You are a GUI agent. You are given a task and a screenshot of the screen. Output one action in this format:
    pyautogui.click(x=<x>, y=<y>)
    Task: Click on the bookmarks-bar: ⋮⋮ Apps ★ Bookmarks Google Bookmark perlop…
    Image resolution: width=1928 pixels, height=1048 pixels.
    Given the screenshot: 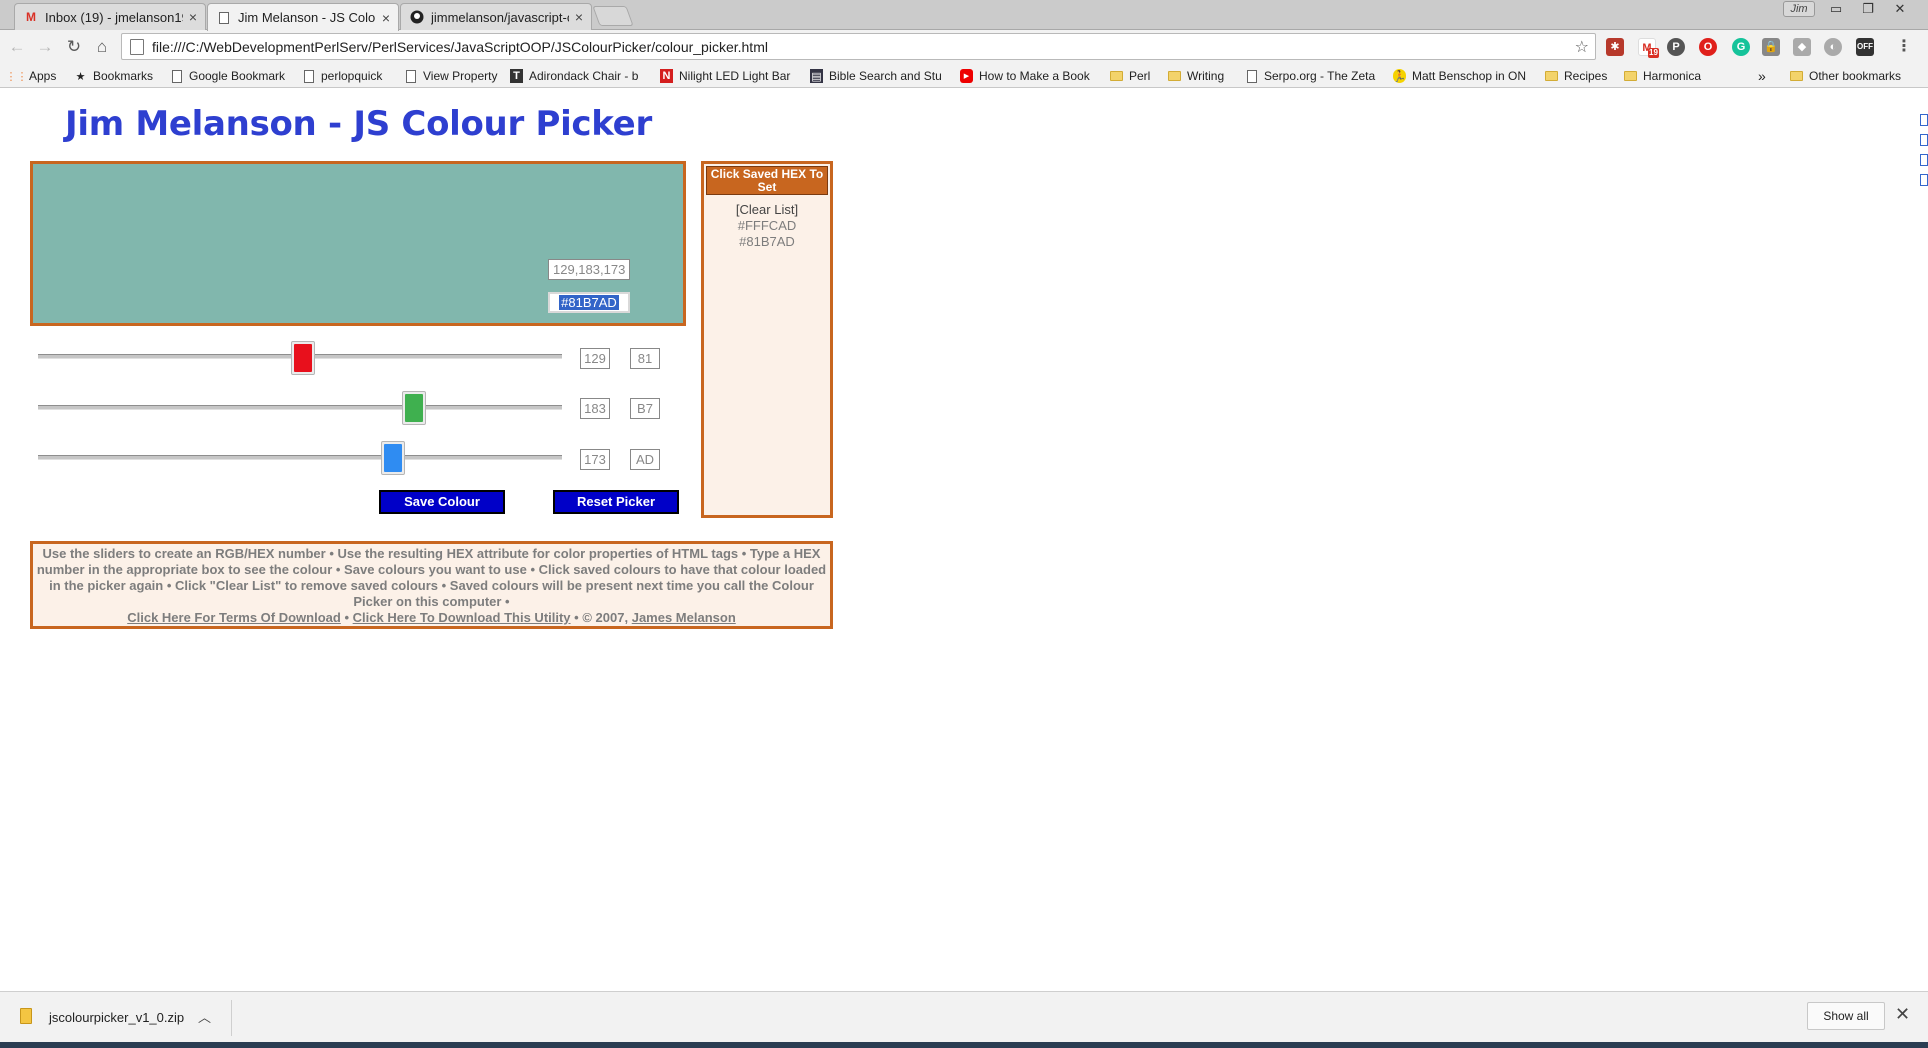 What is the action you would take?
    pyautogui.click(x=964, y=76)
    